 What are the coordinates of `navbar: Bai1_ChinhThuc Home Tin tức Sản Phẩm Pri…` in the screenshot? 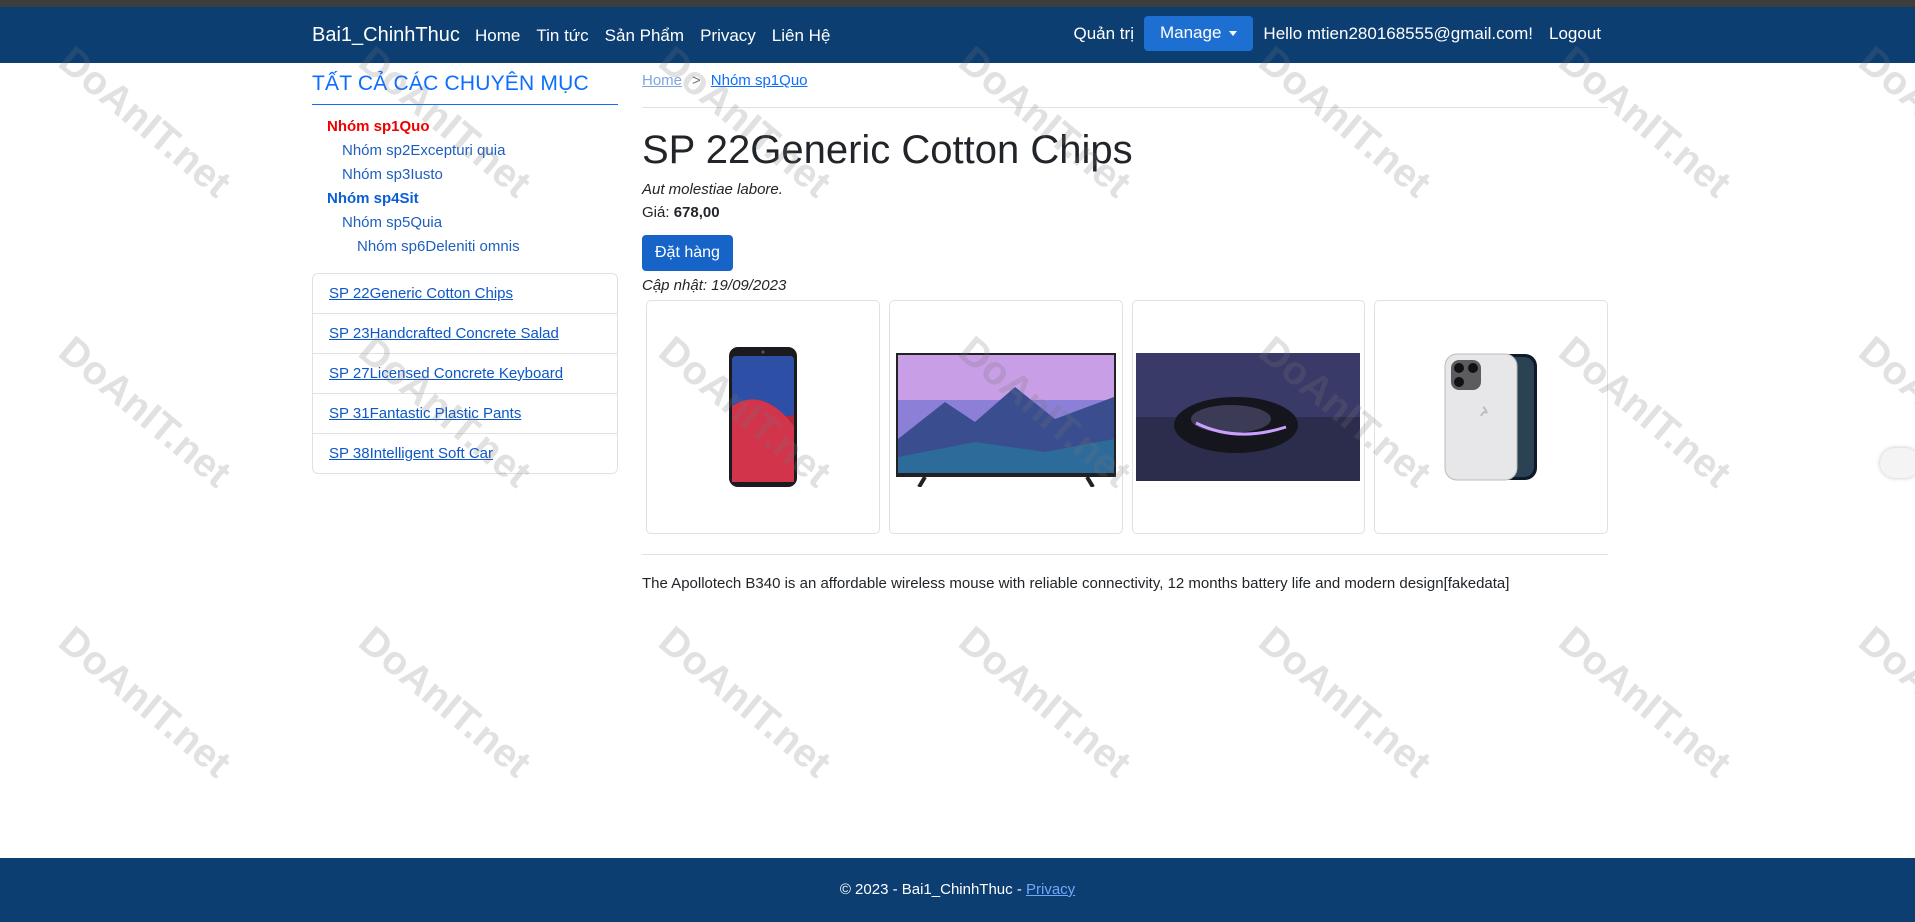 It's located at (957, 35).